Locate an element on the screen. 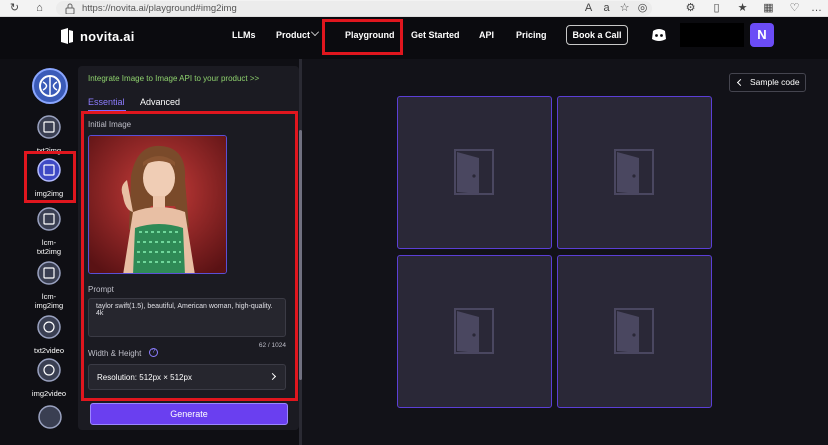  sidebar-item-txt2img: txt2img is located at coordinates (49, 135).